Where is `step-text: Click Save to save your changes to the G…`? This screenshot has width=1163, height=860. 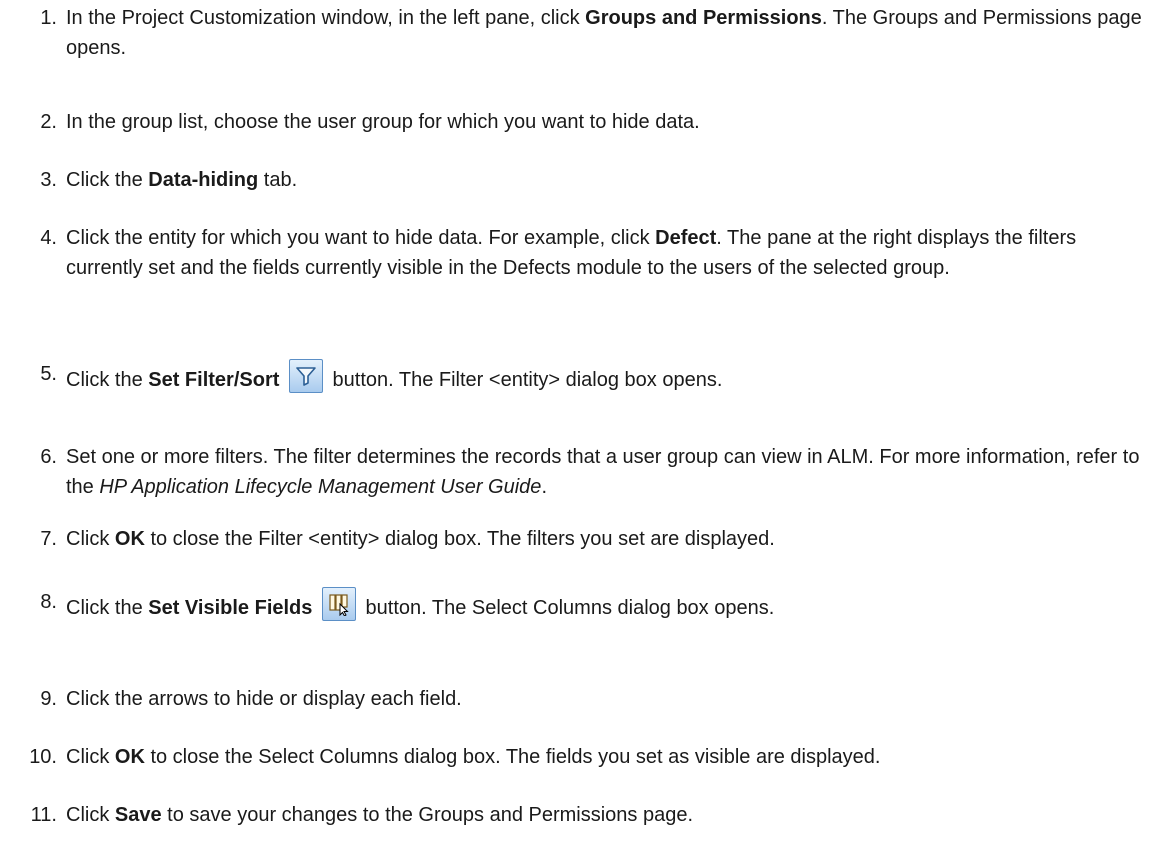 step-text: Click Save to save your changes to the G… is located at coordinates (612, 815).